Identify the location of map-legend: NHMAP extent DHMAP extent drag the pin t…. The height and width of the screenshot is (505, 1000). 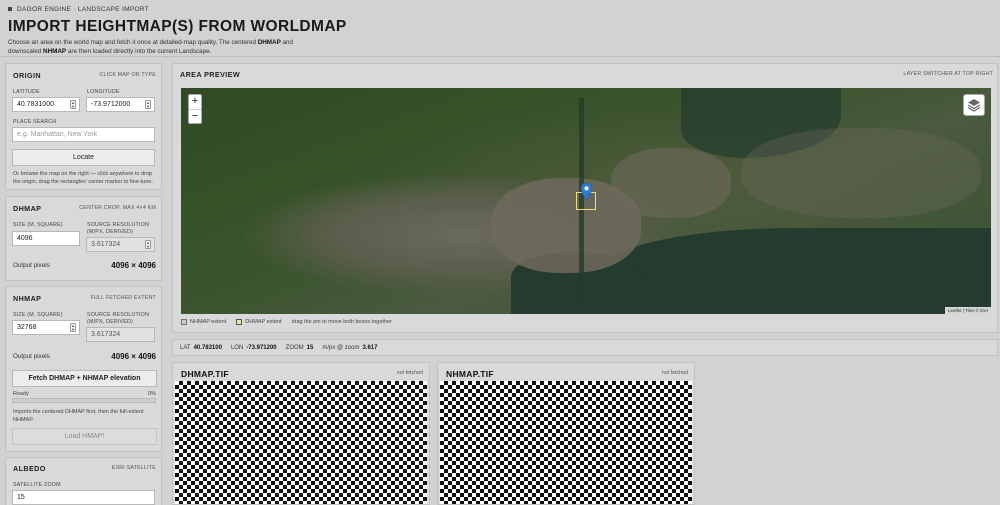
(286, 322).